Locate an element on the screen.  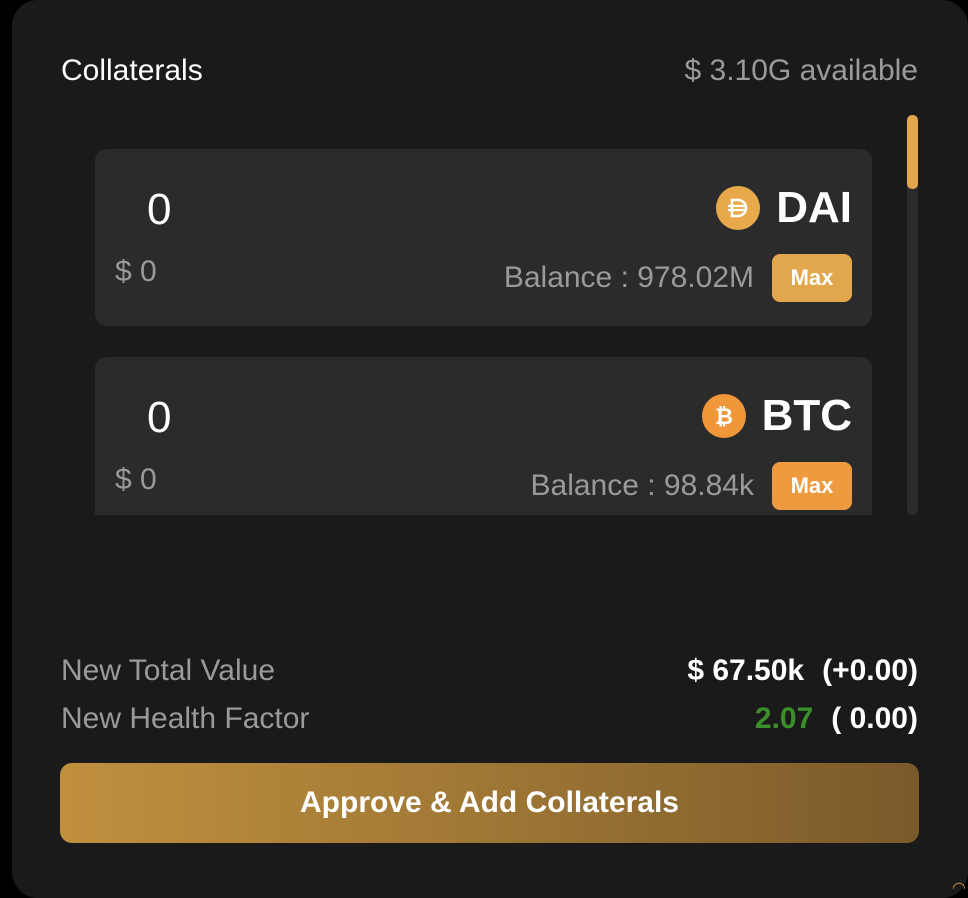
btc-icon: ₿ is located at coordinates (723, 416).